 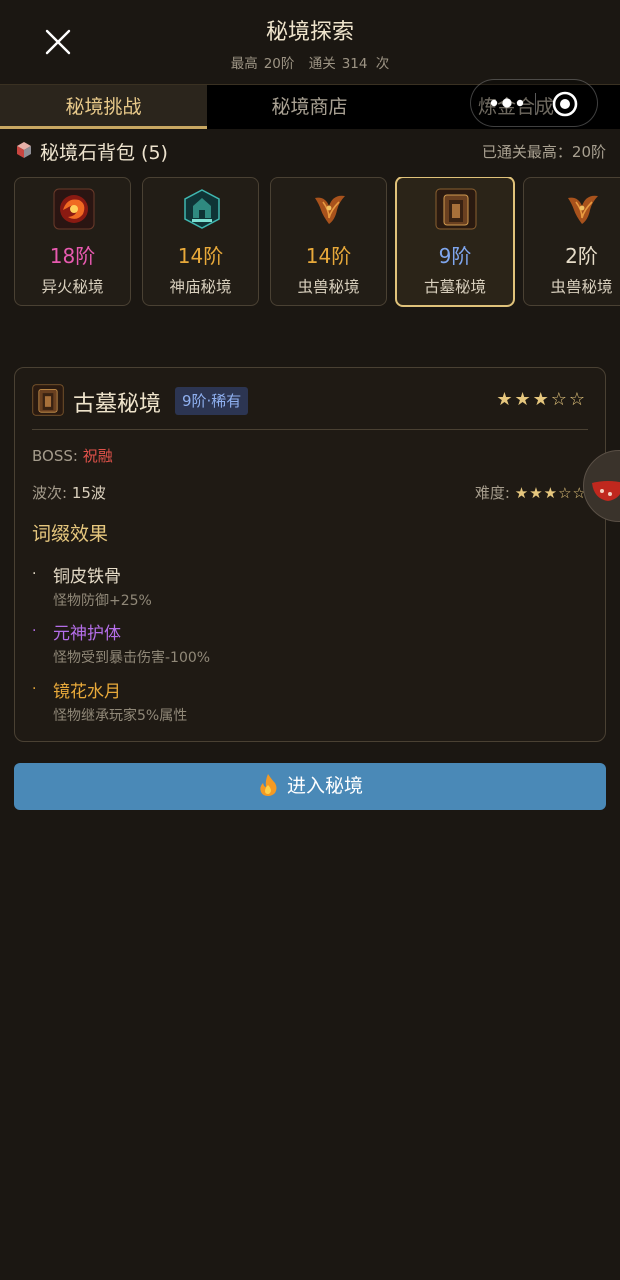 I want to click on affix-desc: 怪物继承玩家5%属性, so click(x=120, y=716).